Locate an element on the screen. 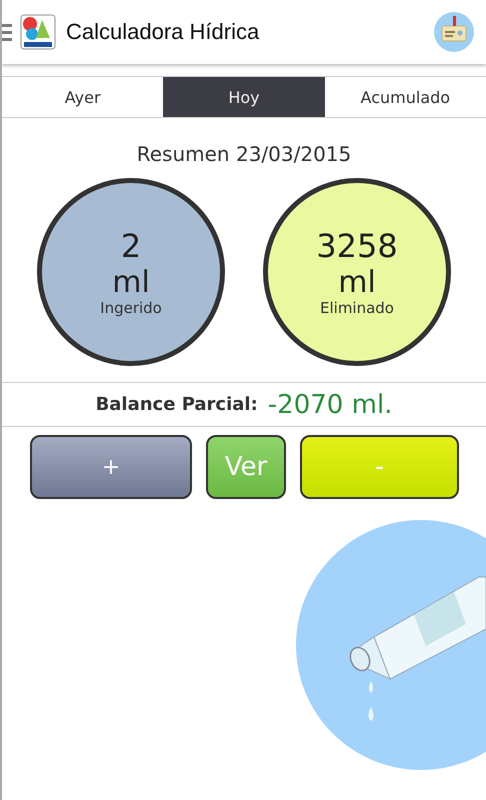  amount: 3258 is located at coordinates (357, 246).